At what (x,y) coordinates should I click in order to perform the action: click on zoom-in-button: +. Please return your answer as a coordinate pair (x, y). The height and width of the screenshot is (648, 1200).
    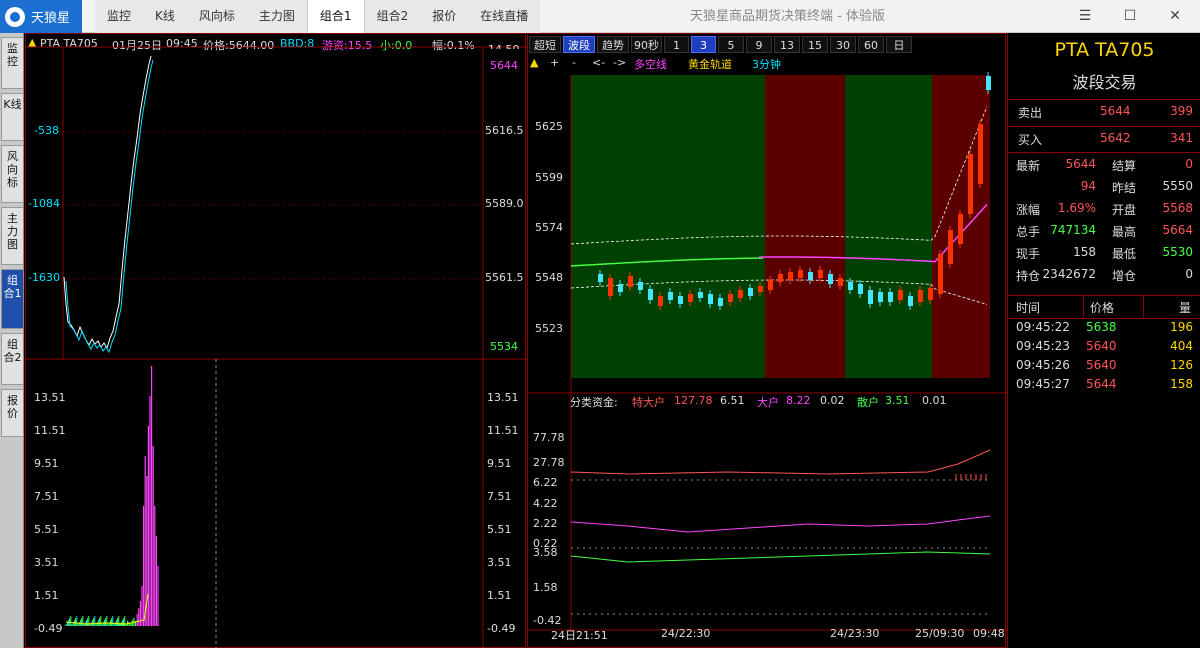
    Looking at the image, I should click on (554, 62).